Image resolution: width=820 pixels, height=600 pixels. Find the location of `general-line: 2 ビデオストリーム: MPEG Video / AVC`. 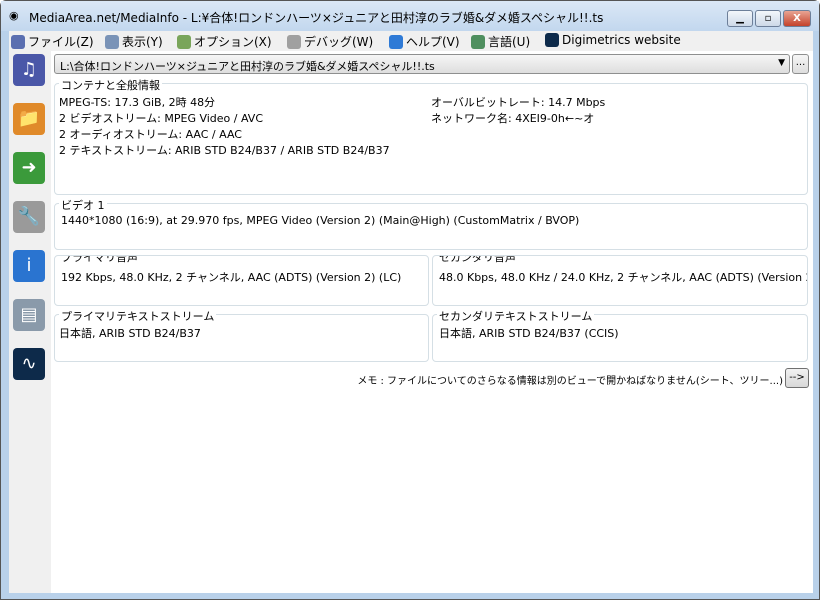

general-line: 2 ビデオストリーム: MPEG Video / AVC is located at coordinates (161, 118).